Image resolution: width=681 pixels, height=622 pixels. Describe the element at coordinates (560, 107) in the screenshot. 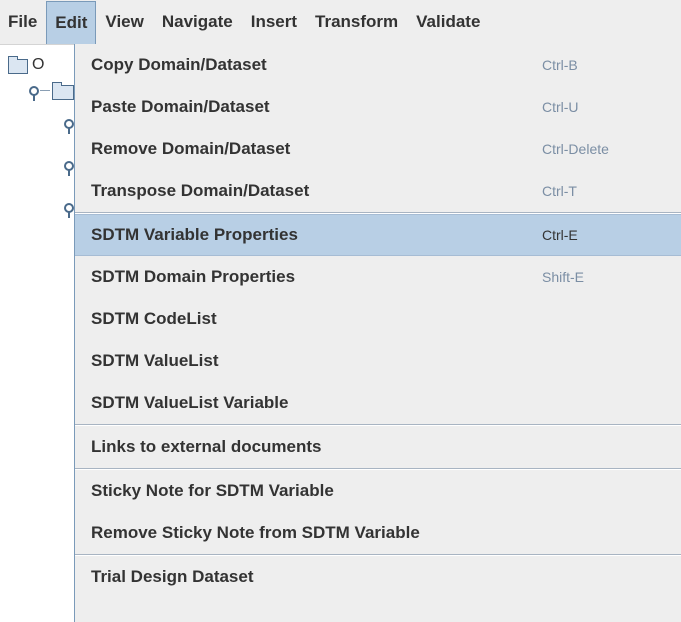

I see `menu-item-shortcut: Ctrl-U` at that location.